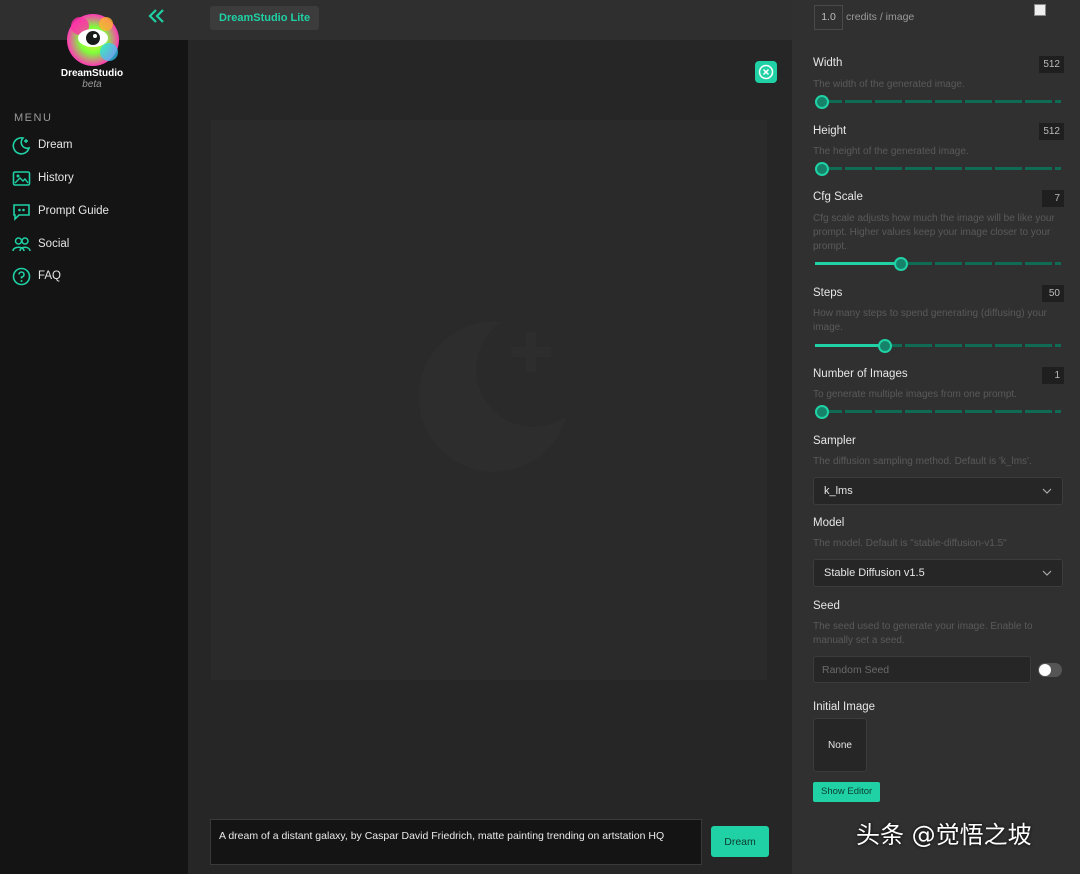 The height and width of the screenshot is (874, 1080). What do you see at coordinates (265, 18) in the screenshot?
I see `app-badge: DreamStudio Lite` at bounding box center [265, 18].